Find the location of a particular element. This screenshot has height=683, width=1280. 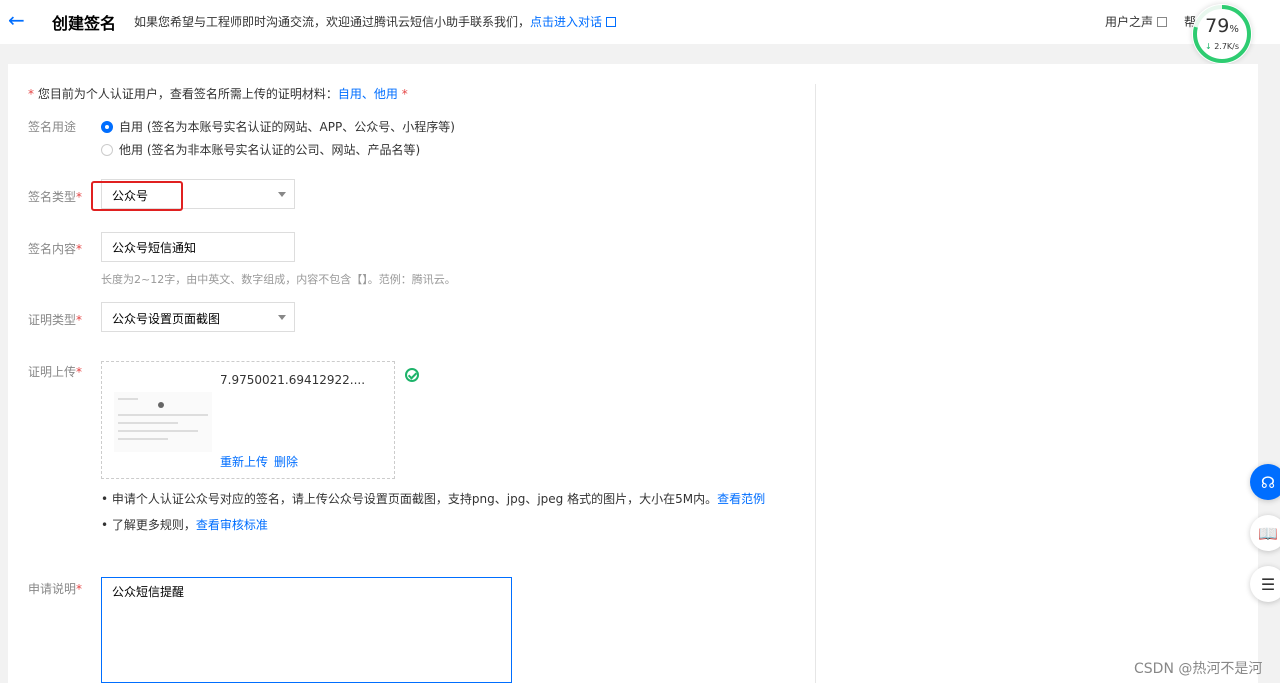

upload-actions: 重新上传 删除 is located at coordinates (262, 461).